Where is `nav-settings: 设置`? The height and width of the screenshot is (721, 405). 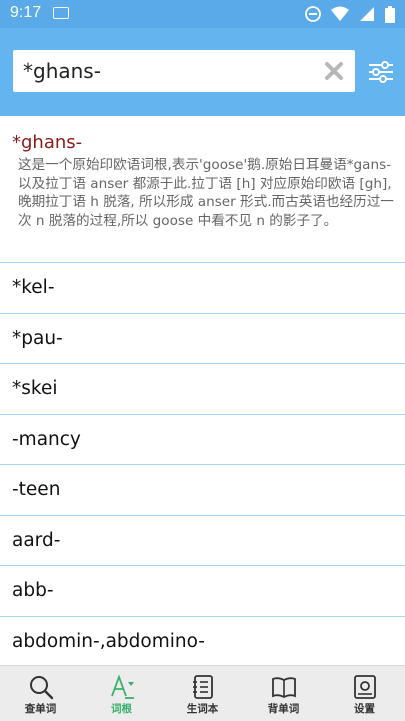 nav-settings: 设置 is located at coordinates (364, 693).